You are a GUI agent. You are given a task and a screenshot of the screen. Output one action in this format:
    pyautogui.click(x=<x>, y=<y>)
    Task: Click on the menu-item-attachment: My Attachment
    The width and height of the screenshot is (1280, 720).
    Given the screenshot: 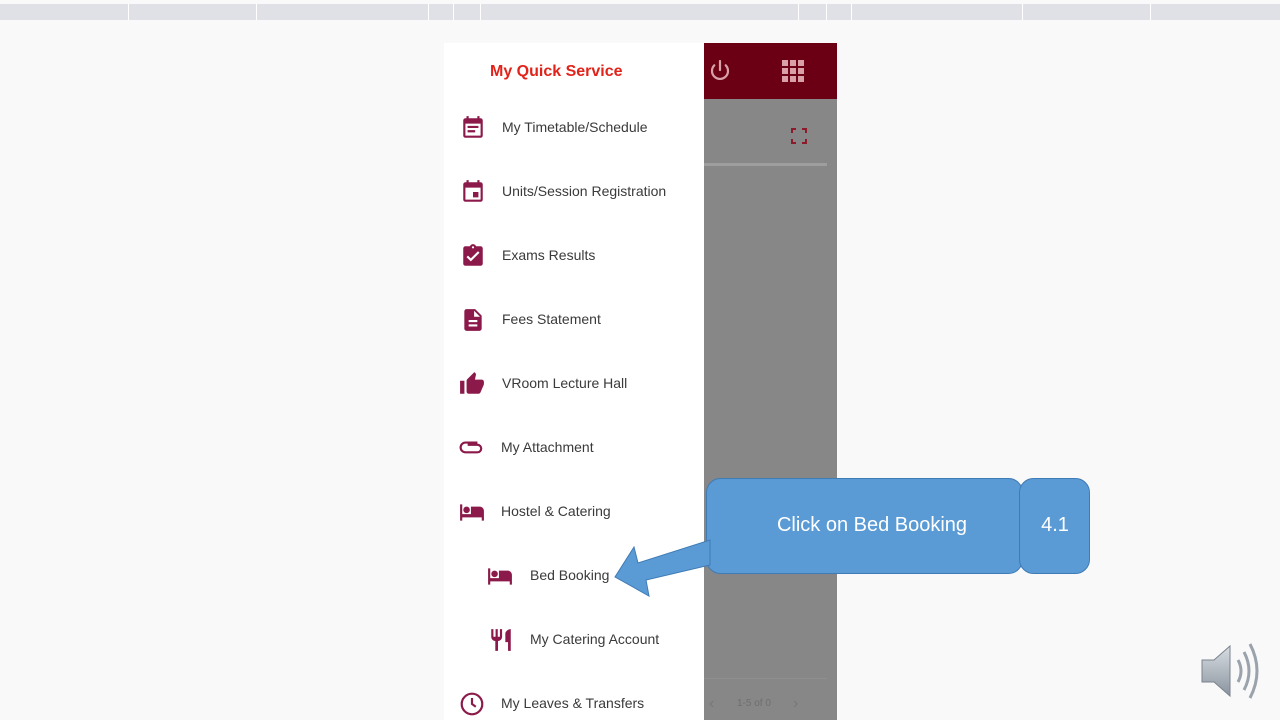 What is the action you would take?
    pyautogui.click(x=574, y=447)
    